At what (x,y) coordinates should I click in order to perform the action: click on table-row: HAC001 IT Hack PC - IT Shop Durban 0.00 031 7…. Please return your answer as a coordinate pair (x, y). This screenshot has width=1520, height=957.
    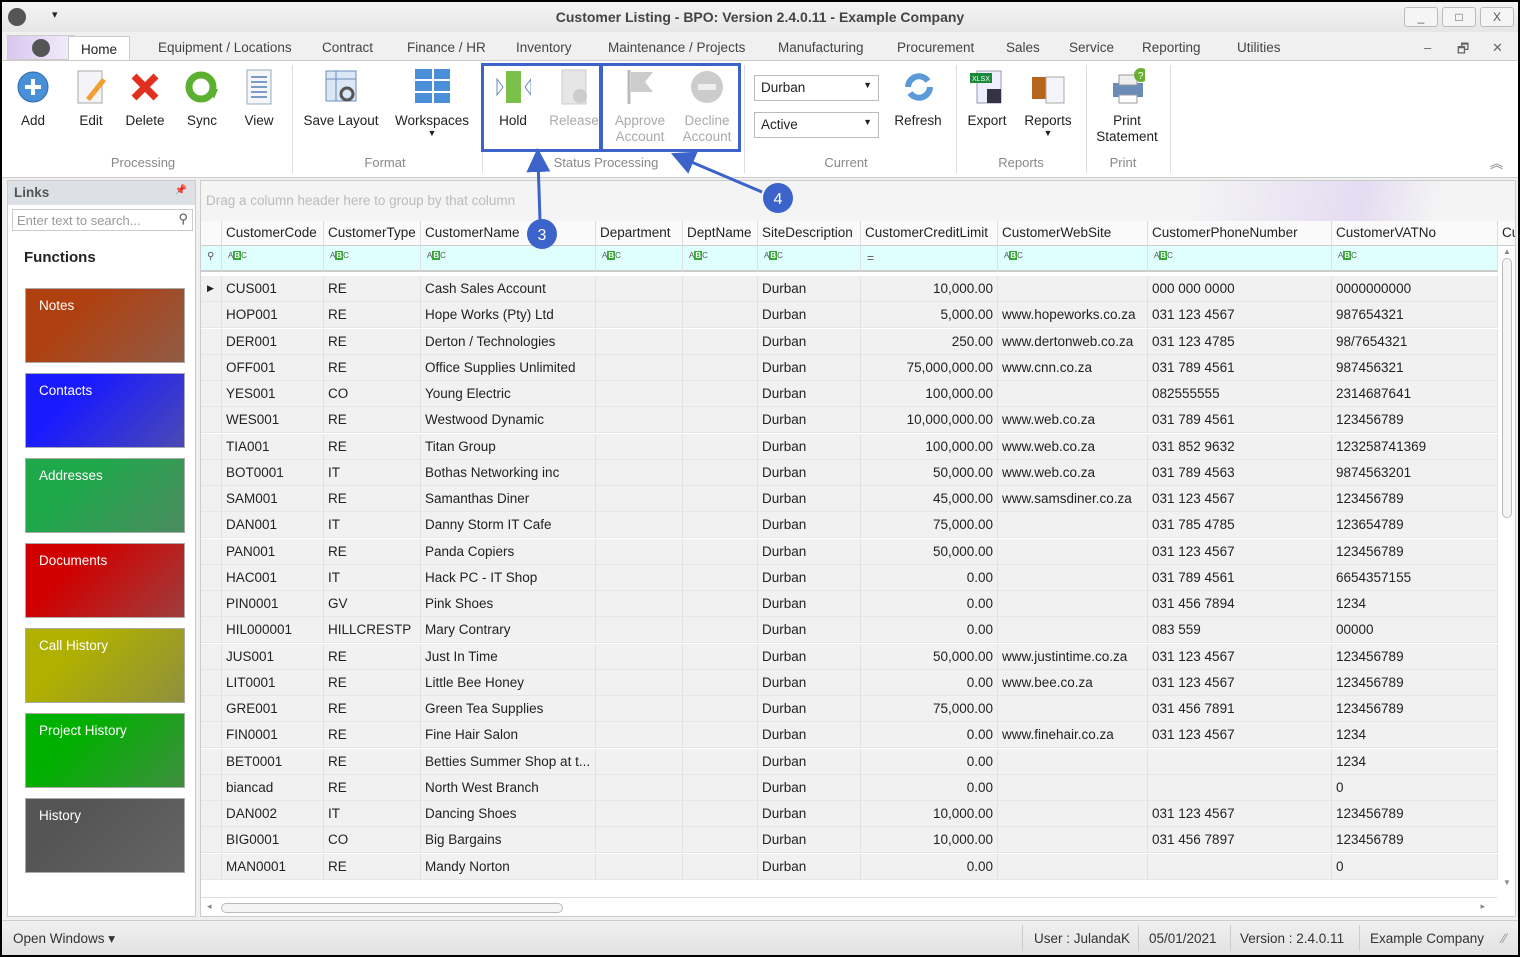
    Looking at the image, I should click on (849, 577).